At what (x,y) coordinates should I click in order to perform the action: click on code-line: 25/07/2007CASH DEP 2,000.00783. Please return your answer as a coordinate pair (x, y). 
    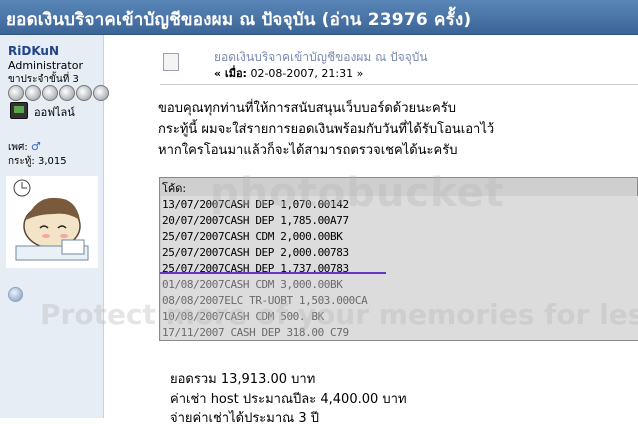
    Looking at the image, I should click on (255, 252).